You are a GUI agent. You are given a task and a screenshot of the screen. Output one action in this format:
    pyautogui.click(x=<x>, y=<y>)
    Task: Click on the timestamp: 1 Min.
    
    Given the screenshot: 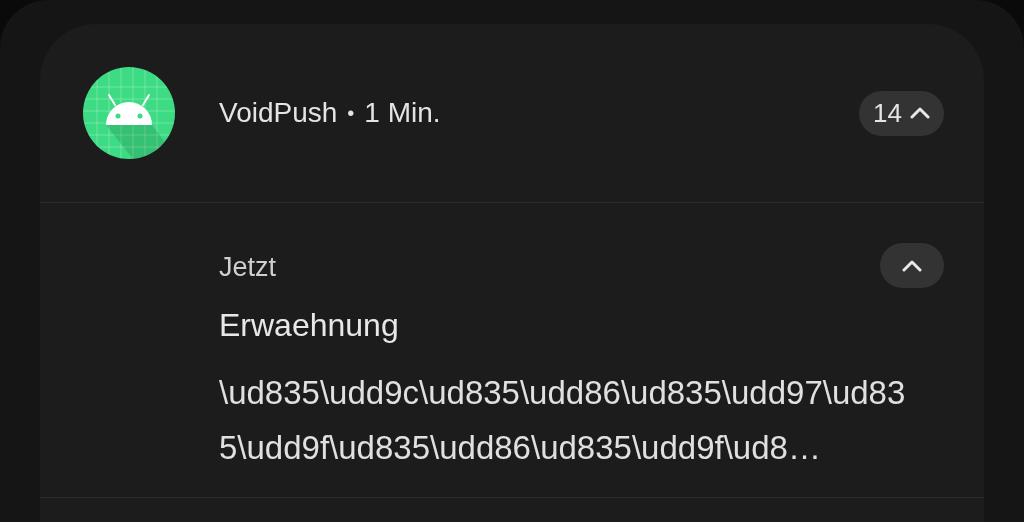 What is the action you would take?
    pyautogui.click(x=402, y=113)
    